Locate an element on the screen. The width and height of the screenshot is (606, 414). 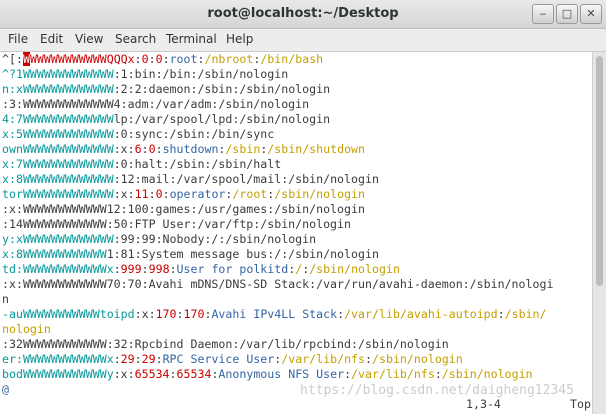
terminal-text-segment: WWWWWWWWWWWQQQx is located at coordinates (82, 59).